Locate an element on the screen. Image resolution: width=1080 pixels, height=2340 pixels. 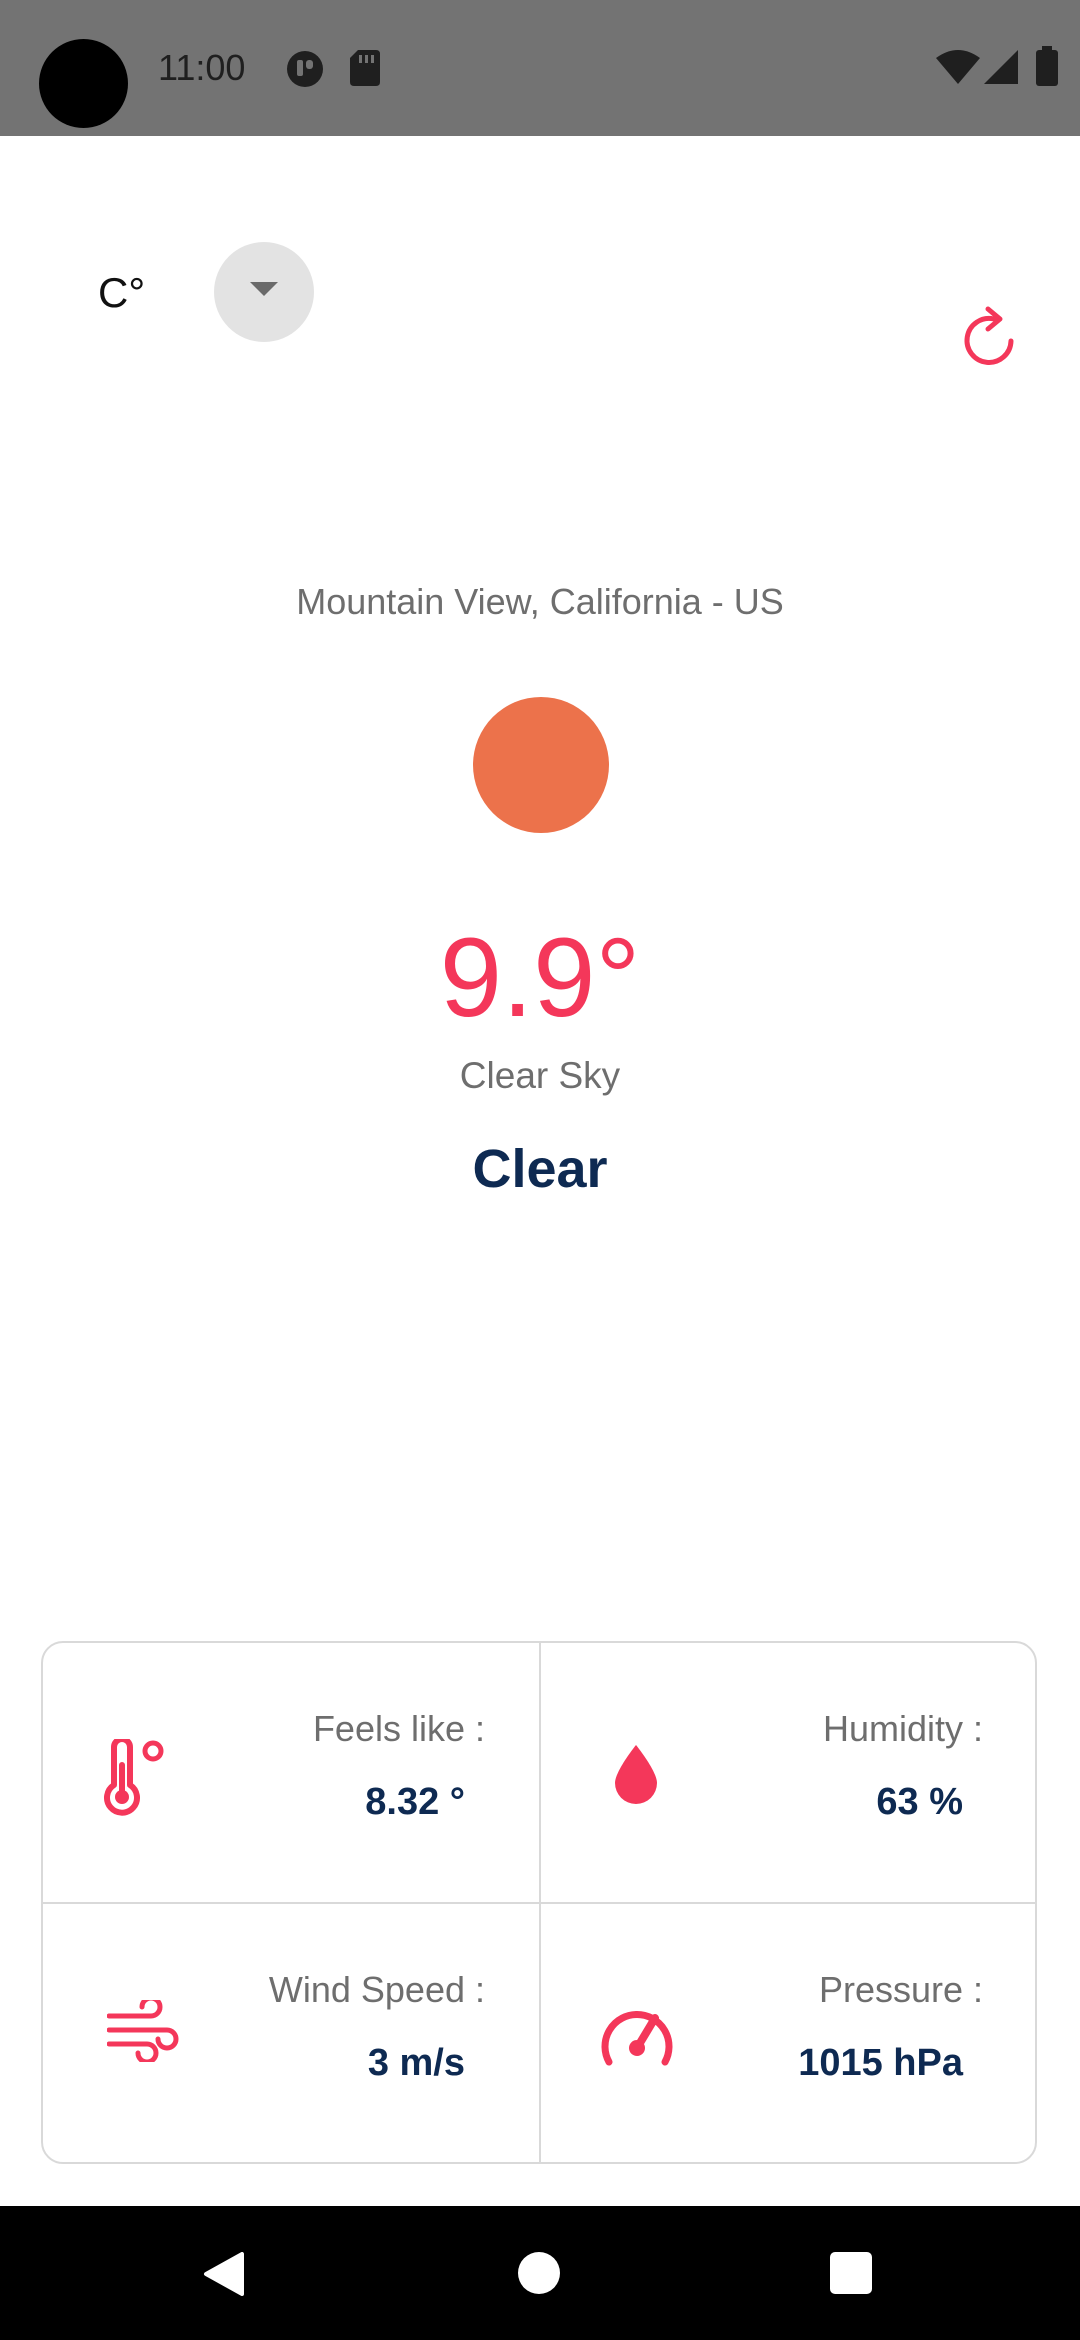
camera-hole is located at coordinates (83, 83).